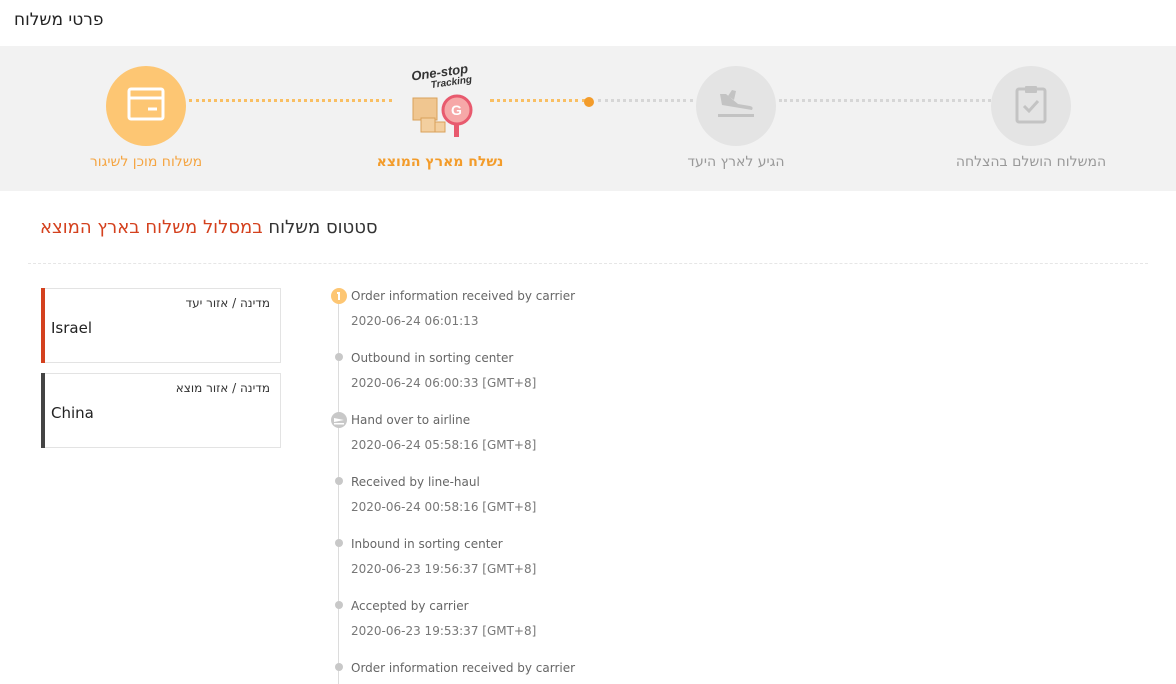  I want to click on event-time: 2020-06-24 00:58:16 [GMT+8], so click(444, 507).